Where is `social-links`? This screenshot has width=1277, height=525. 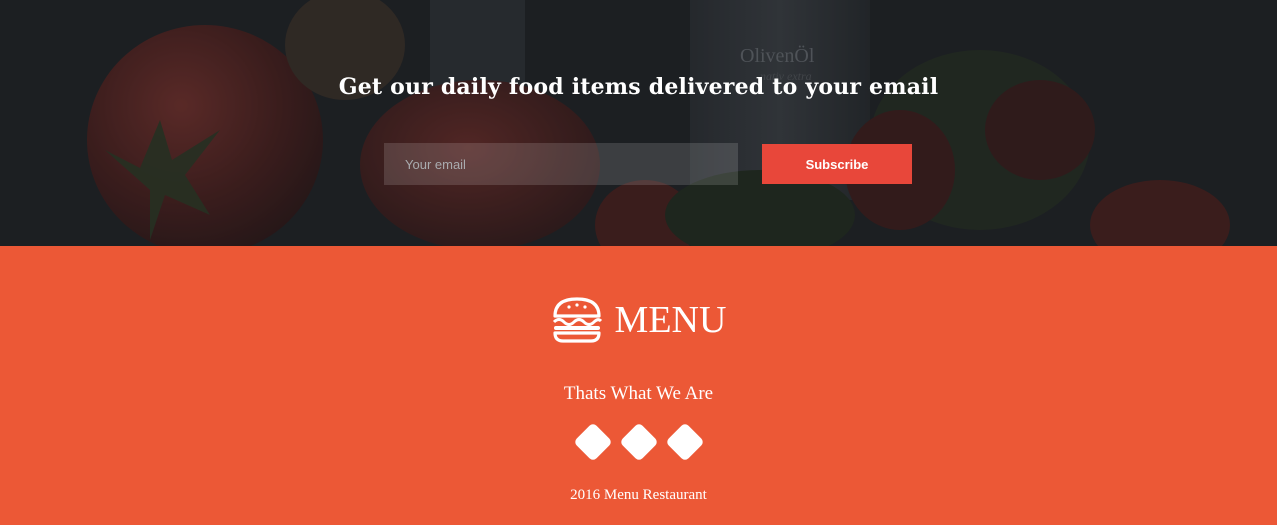 social-links is located at coordinates (638, 442).